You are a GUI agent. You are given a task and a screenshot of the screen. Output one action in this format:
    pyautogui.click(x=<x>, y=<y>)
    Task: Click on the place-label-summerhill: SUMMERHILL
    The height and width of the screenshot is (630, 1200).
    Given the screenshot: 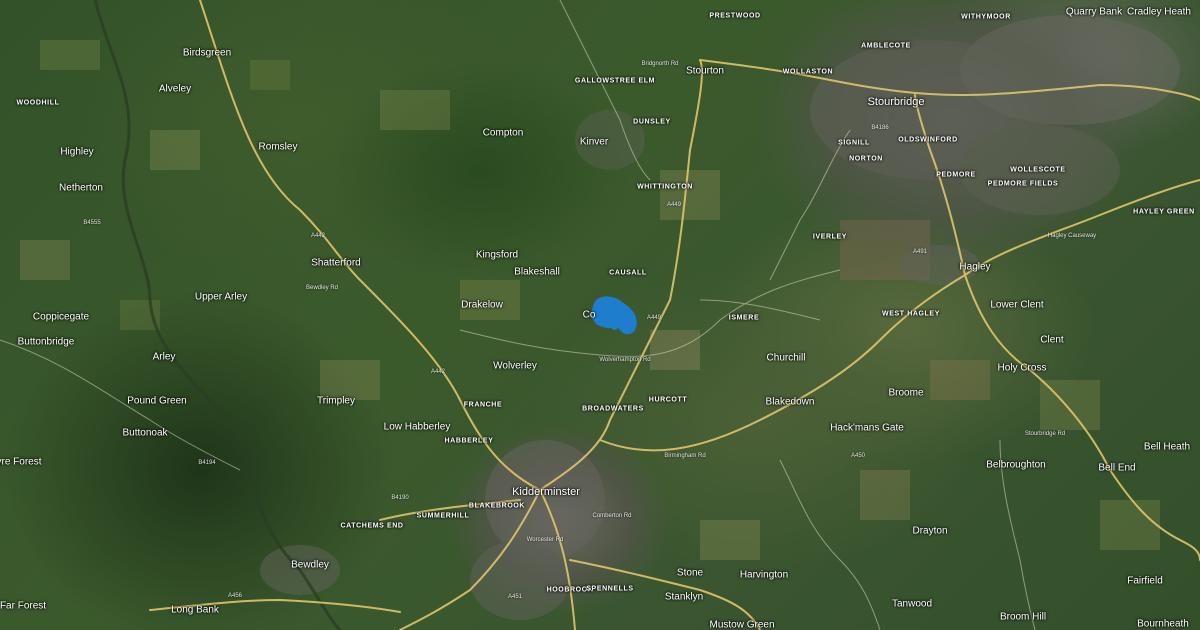 What is the action you would take?
    pyautogui.click(x=443, y=516)
    